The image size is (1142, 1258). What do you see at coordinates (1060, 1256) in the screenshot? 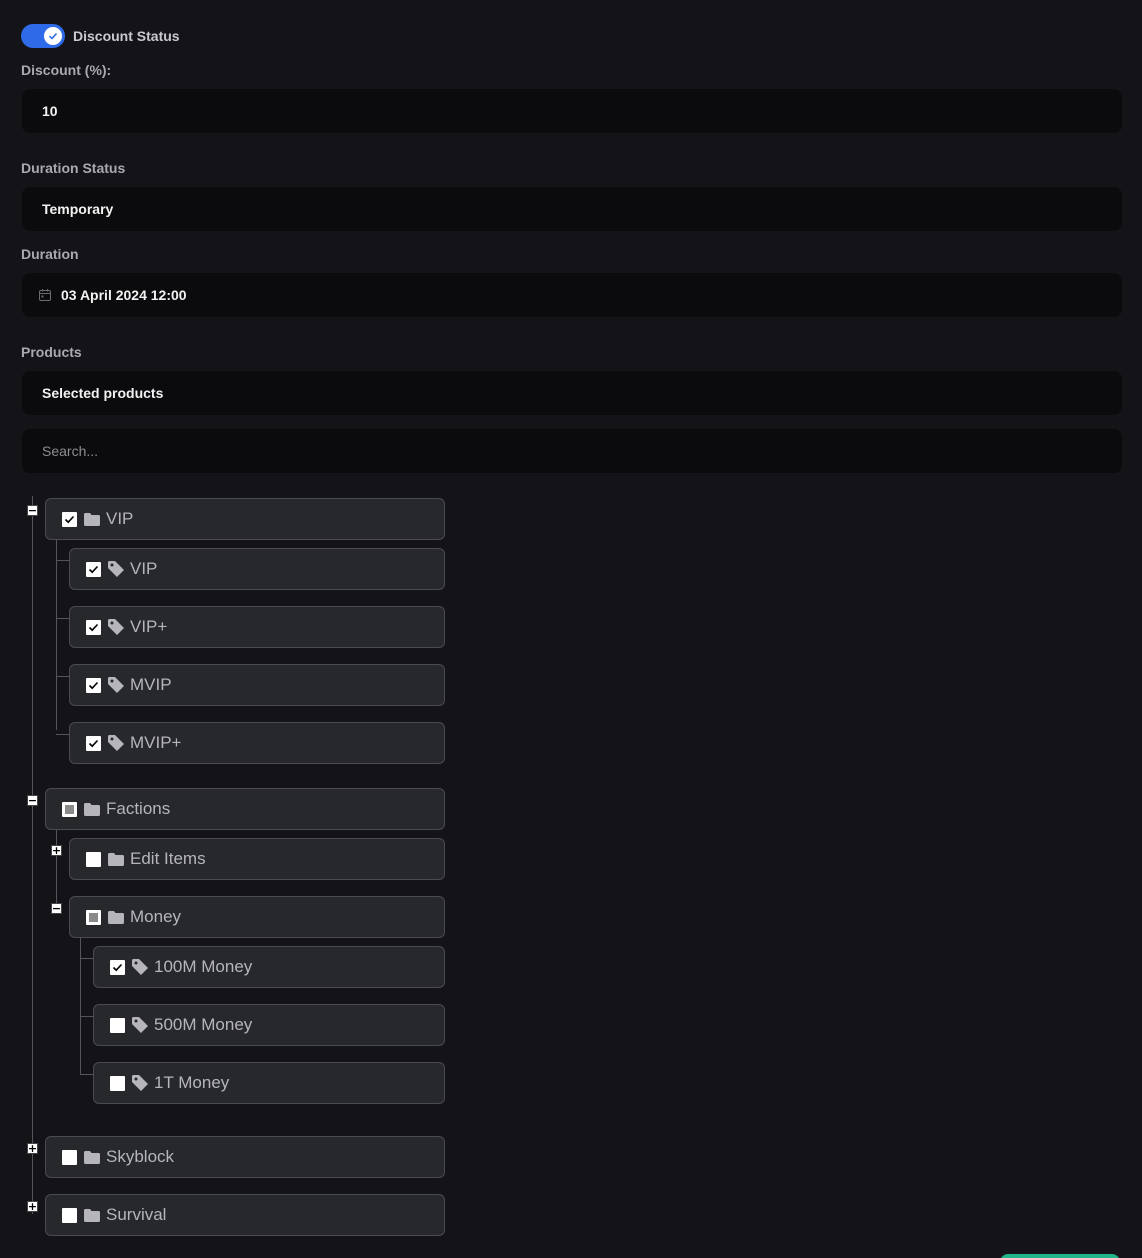
I see `save-button` at bounding box center [1060, 1256].